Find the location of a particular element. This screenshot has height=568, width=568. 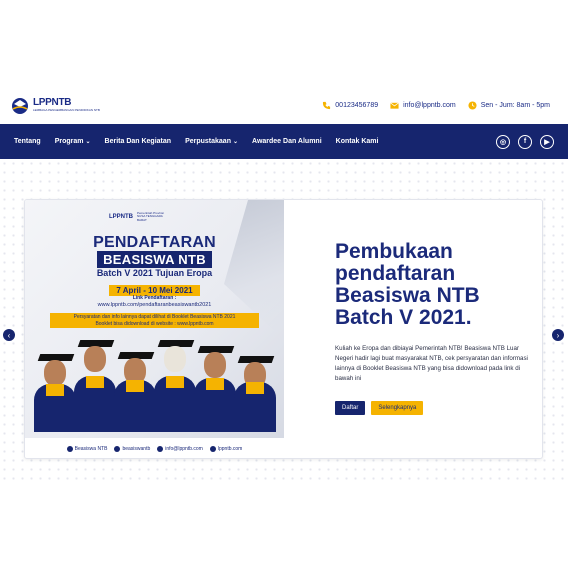

nav-label: Awardee Dan Alumni is located at coordinates (287, 141).